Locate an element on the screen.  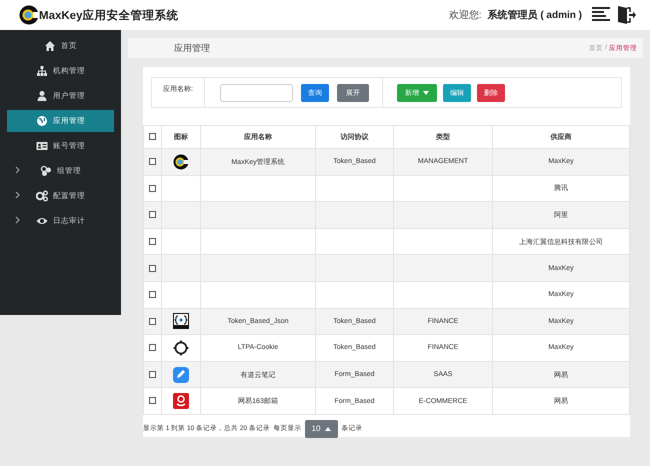
circles-icon is located at coordinates (46, 170).